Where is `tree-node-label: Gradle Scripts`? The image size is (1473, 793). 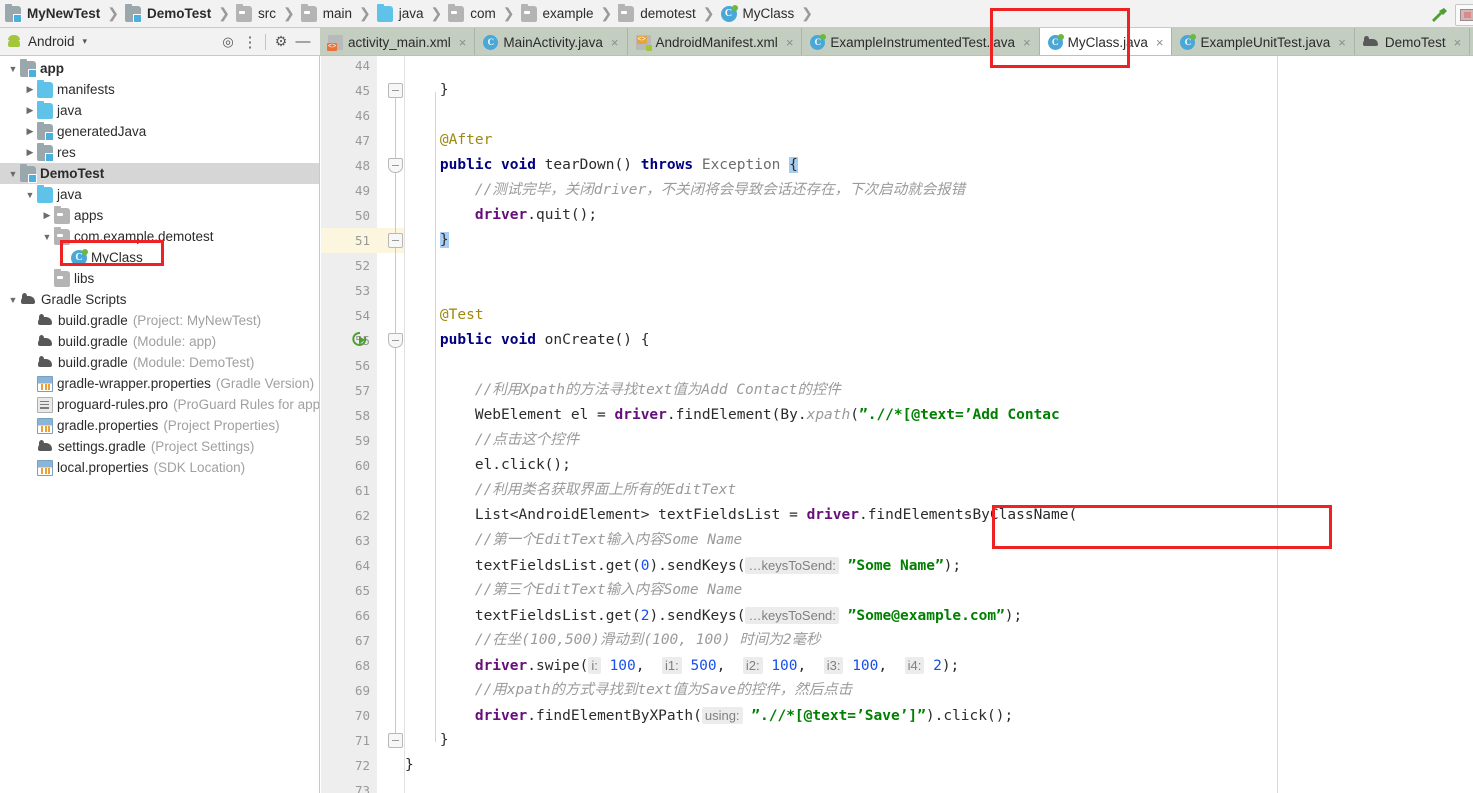 tree-node-label: Gradle Scripts is located at coordinates (84, 299).